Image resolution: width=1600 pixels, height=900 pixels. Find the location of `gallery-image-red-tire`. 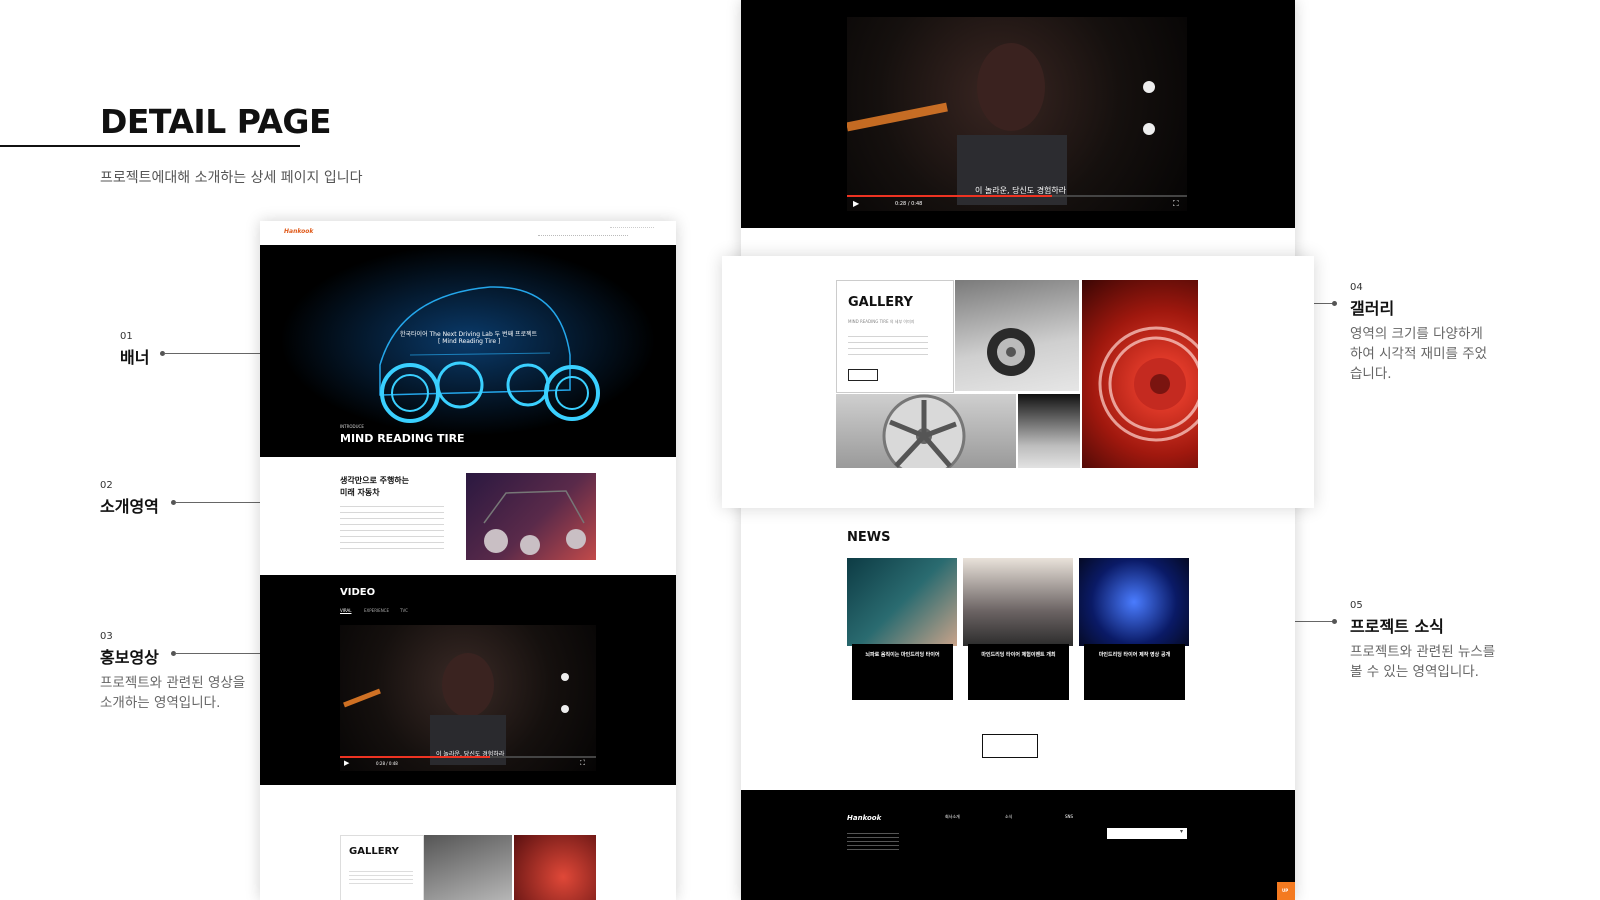

gallery-image-red-tire is located at coordinates (1148, 374).